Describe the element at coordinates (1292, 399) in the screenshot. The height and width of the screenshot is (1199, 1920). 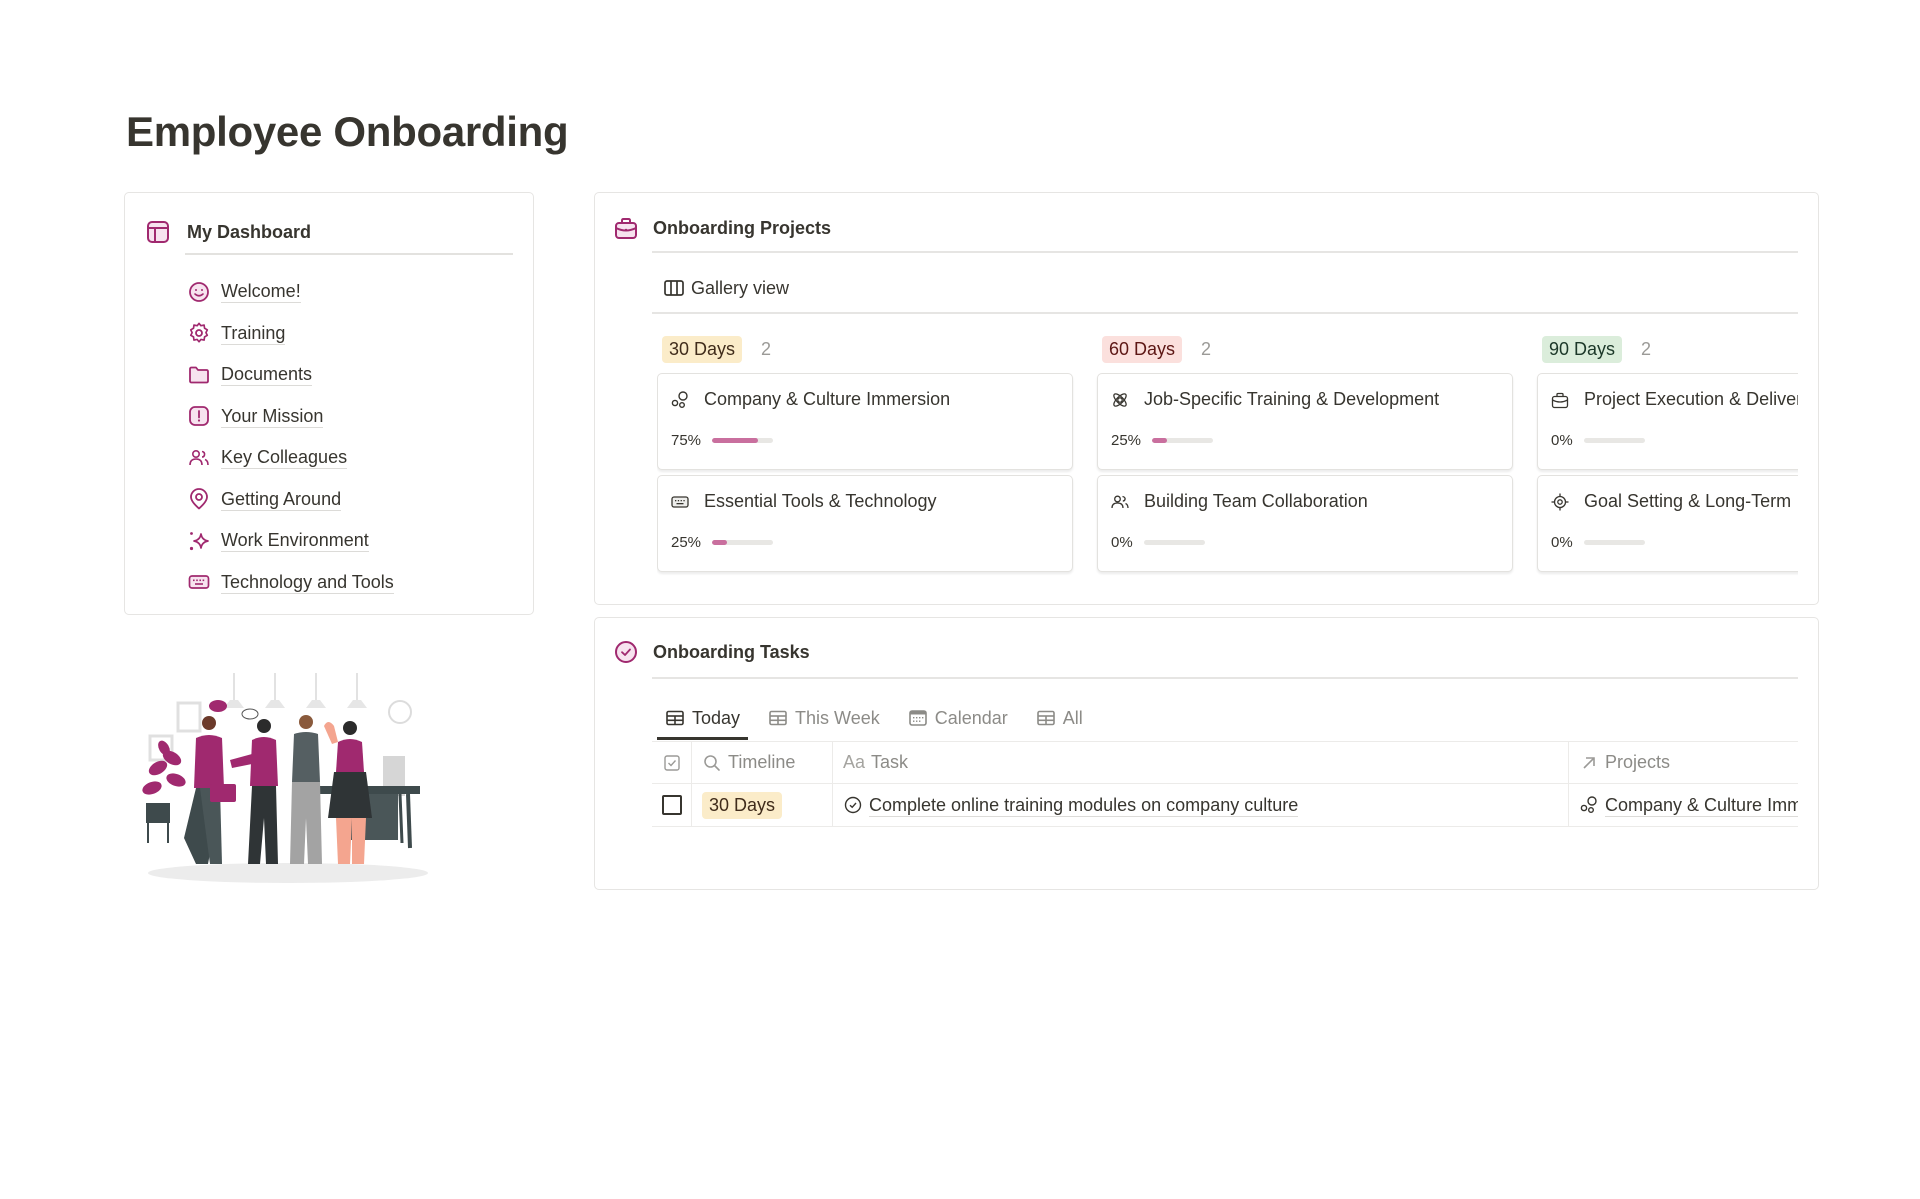
I see `card-title: Job-Specific Training & Development` at that location.